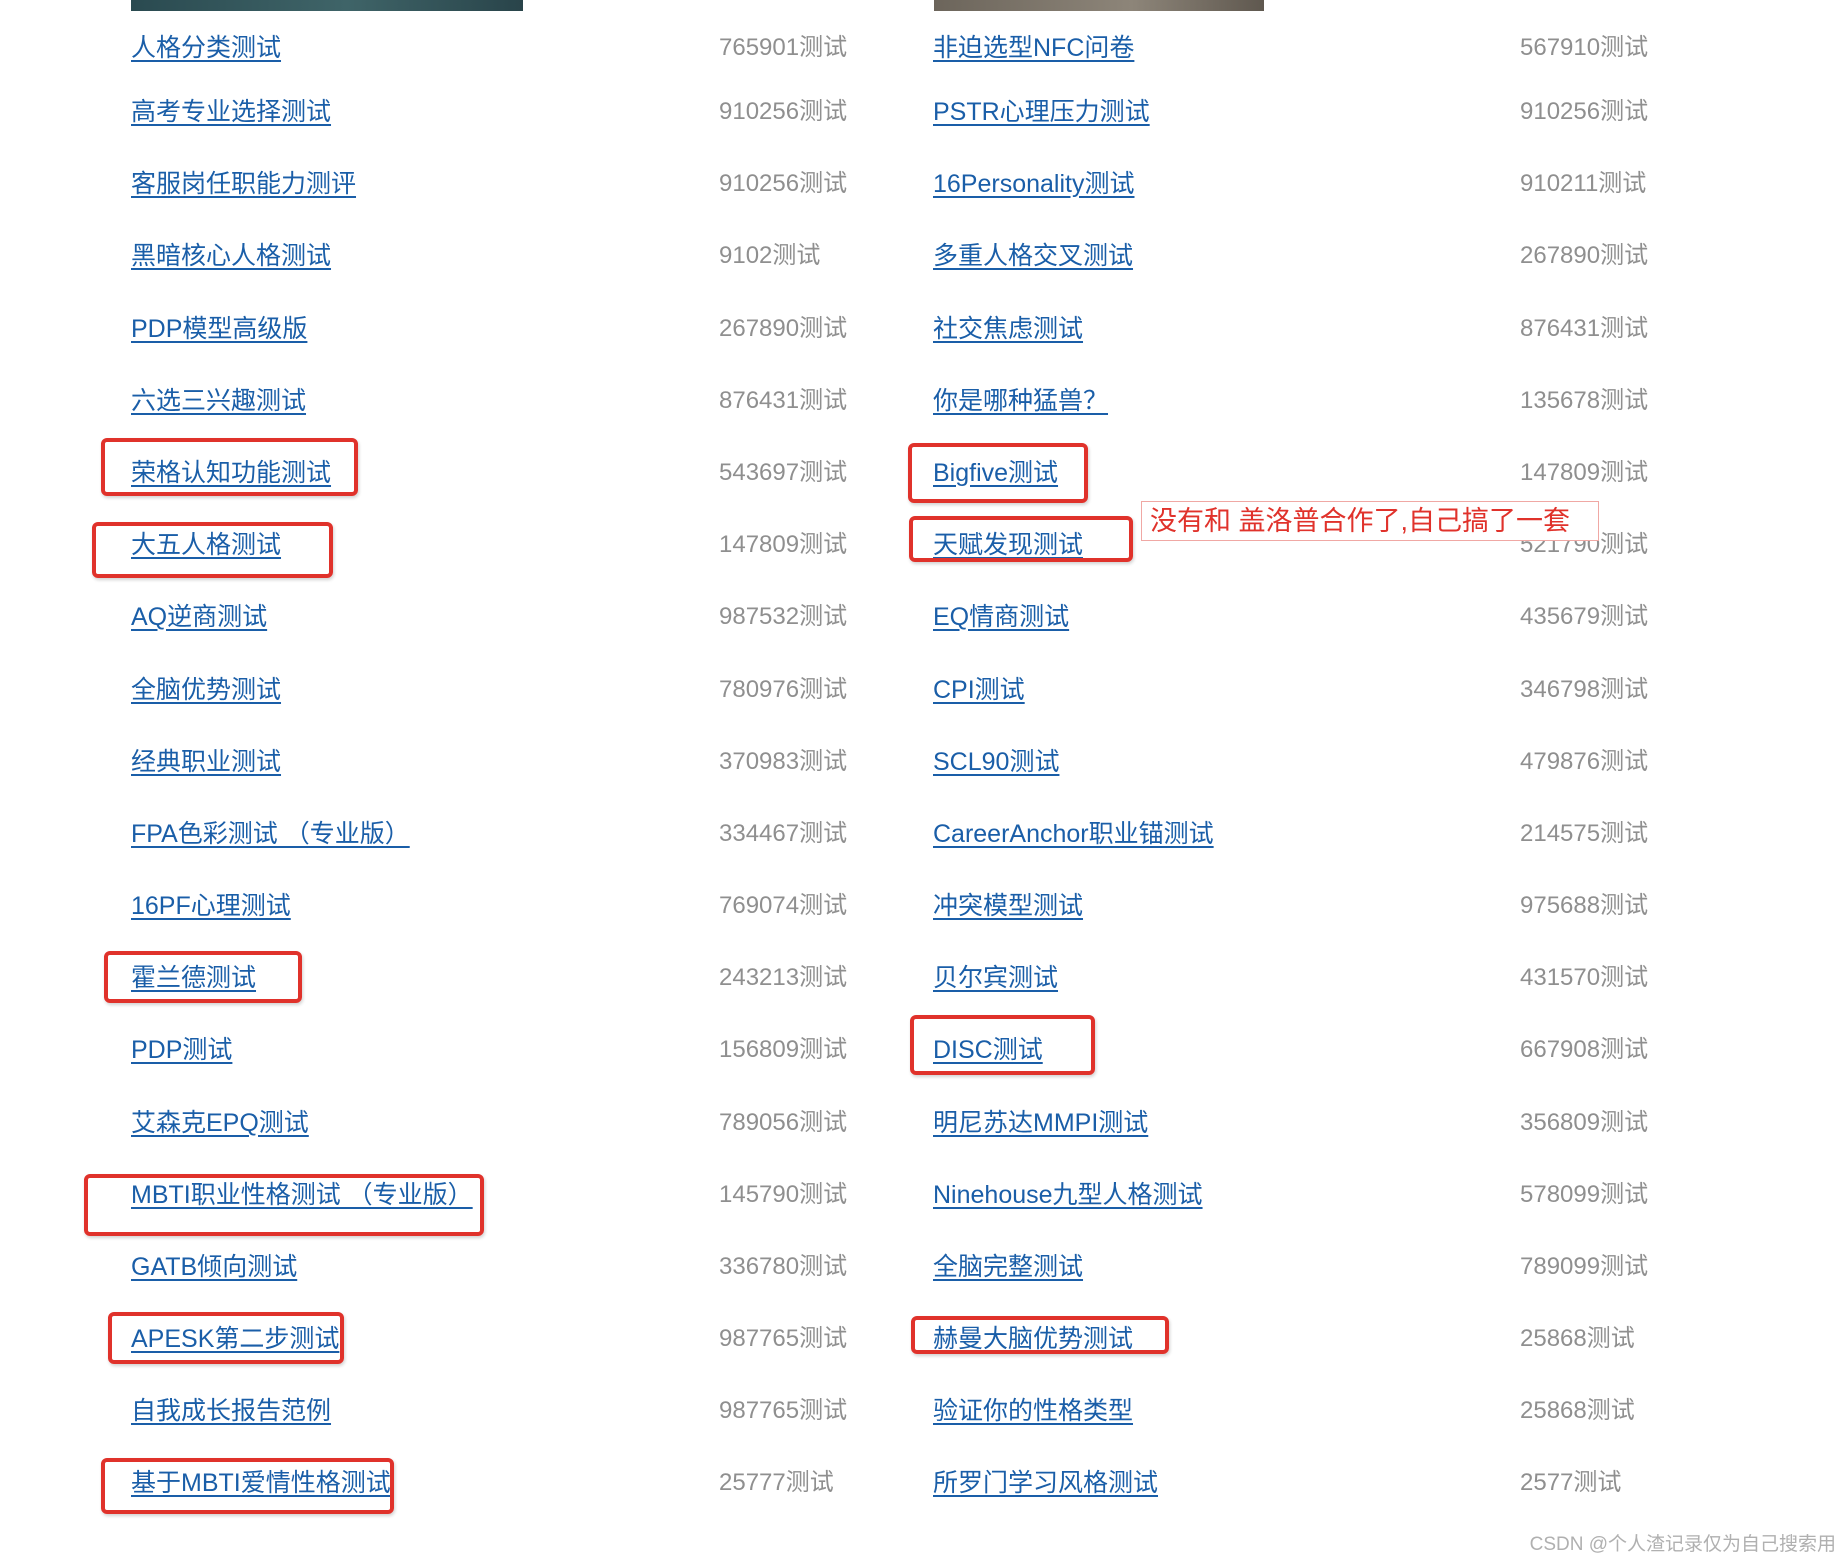 The width and height of the screenshot is (1842, 1556). Describe the element at coordinates (270, 834) in the screenshot. I see `test-link: FPA色彩测试 （专业版）` at that location.